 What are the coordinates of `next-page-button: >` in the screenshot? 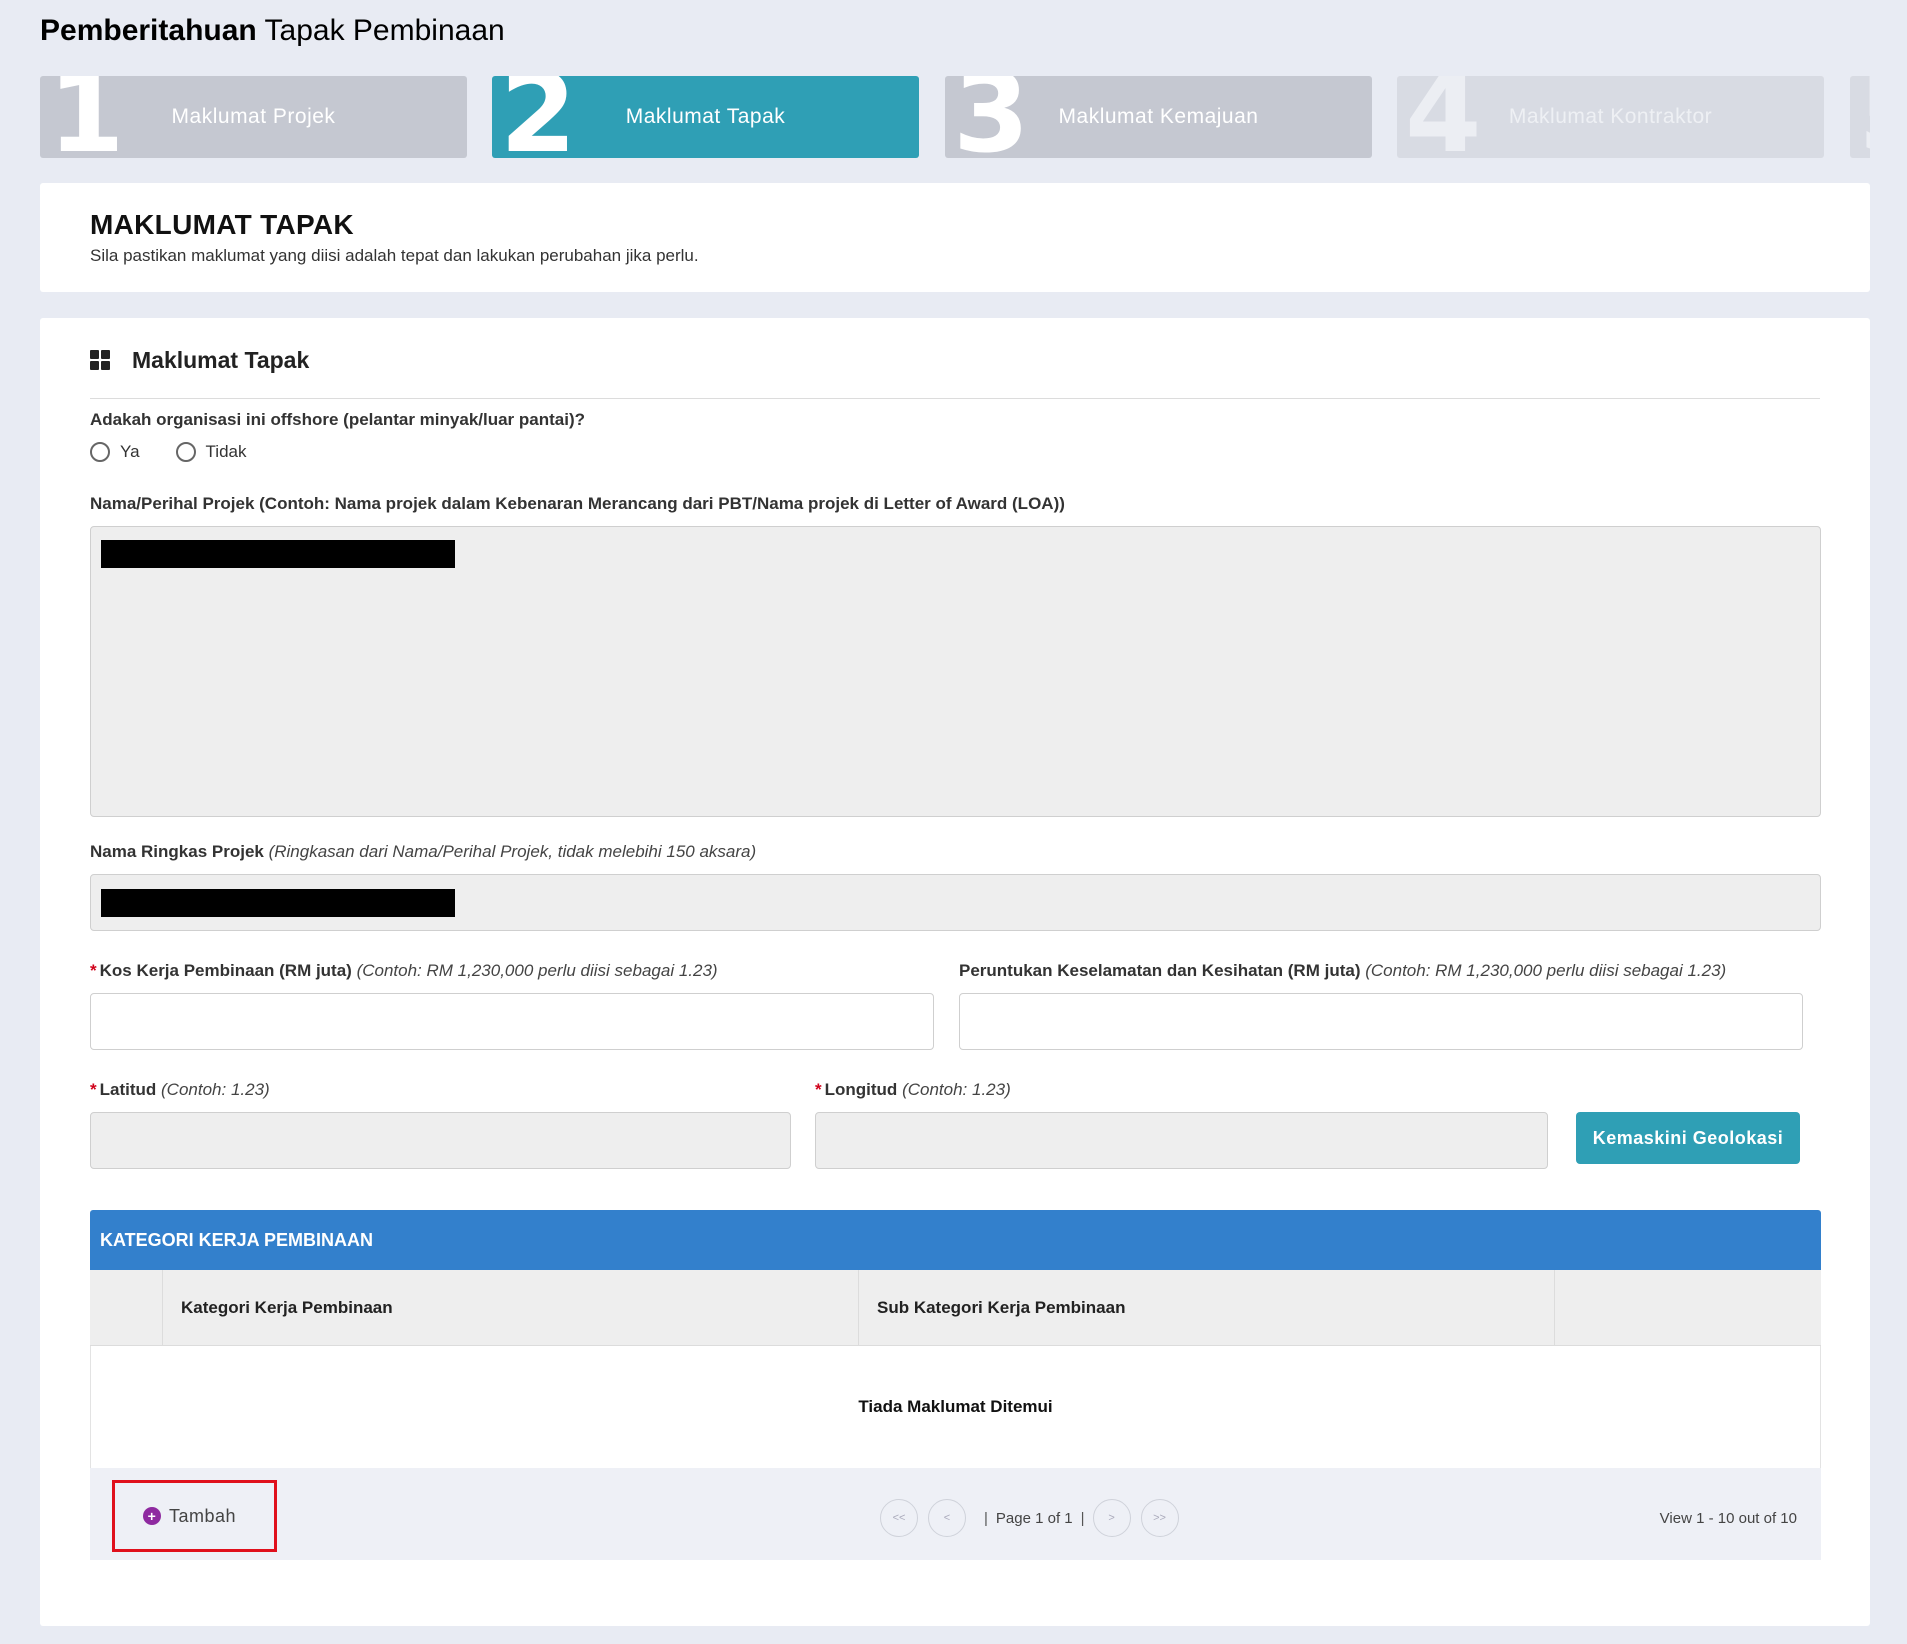 It's located at (1111, 1518).